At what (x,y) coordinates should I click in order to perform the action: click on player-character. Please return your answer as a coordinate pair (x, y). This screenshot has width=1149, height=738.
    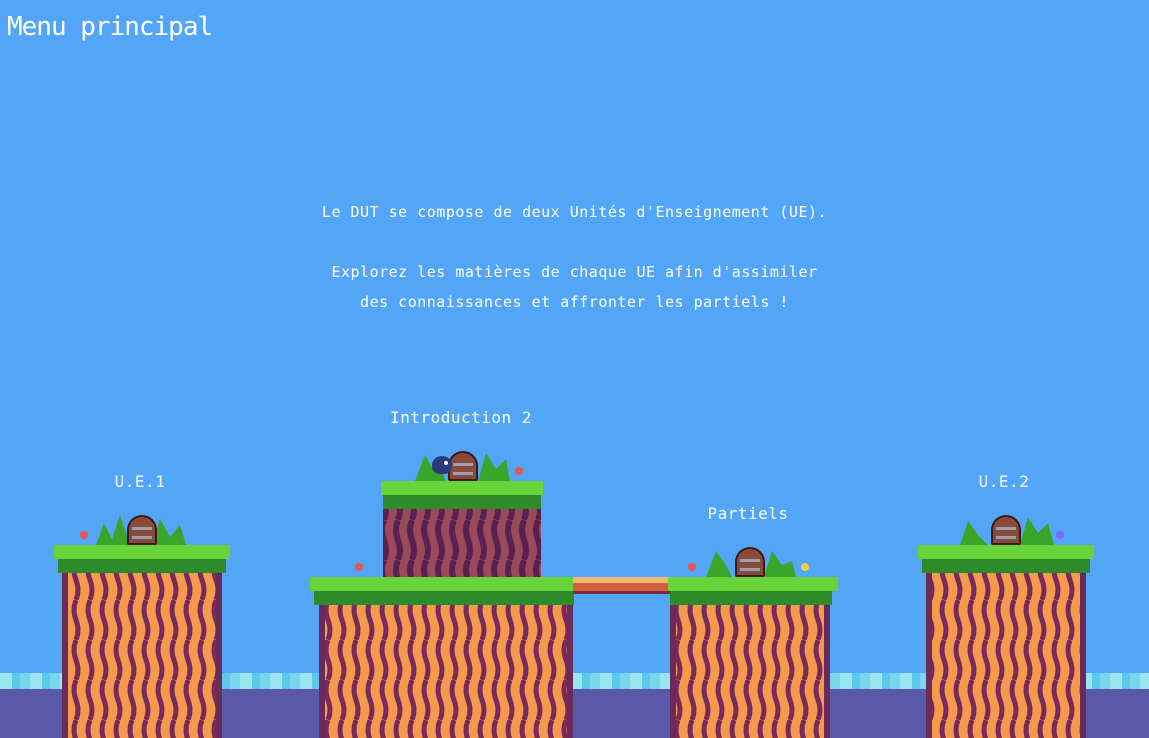
    Looking at the image, I should click on (442, 465).